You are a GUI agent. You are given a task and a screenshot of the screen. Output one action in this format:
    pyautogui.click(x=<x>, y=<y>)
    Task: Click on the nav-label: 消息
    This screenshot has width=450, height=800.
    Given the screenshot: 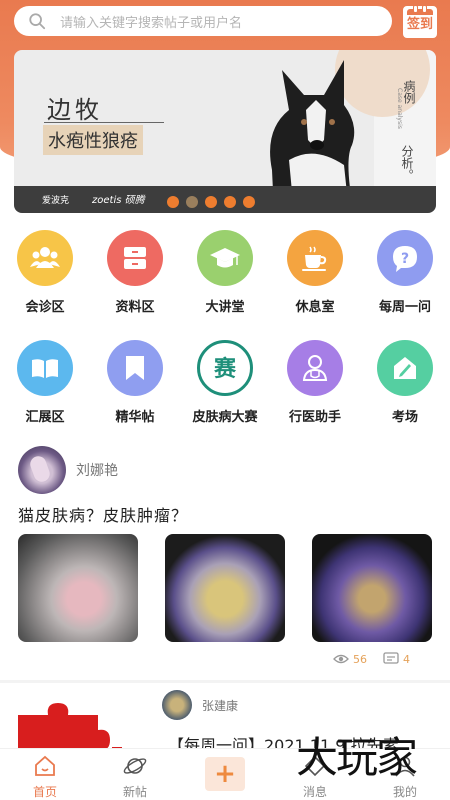 What is the action you would take?
    pyautogui.click(x=314, y=792)
    